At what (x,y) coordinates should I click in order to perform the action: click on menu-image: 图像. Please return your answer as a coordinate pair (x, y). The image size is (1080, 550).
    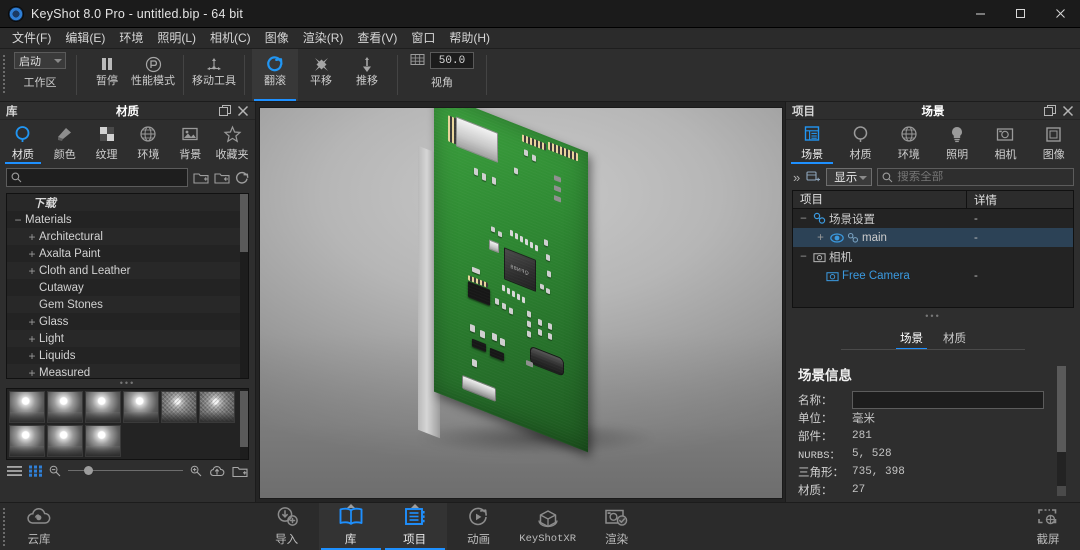
    Looking at the image, I should click on (277, 38).